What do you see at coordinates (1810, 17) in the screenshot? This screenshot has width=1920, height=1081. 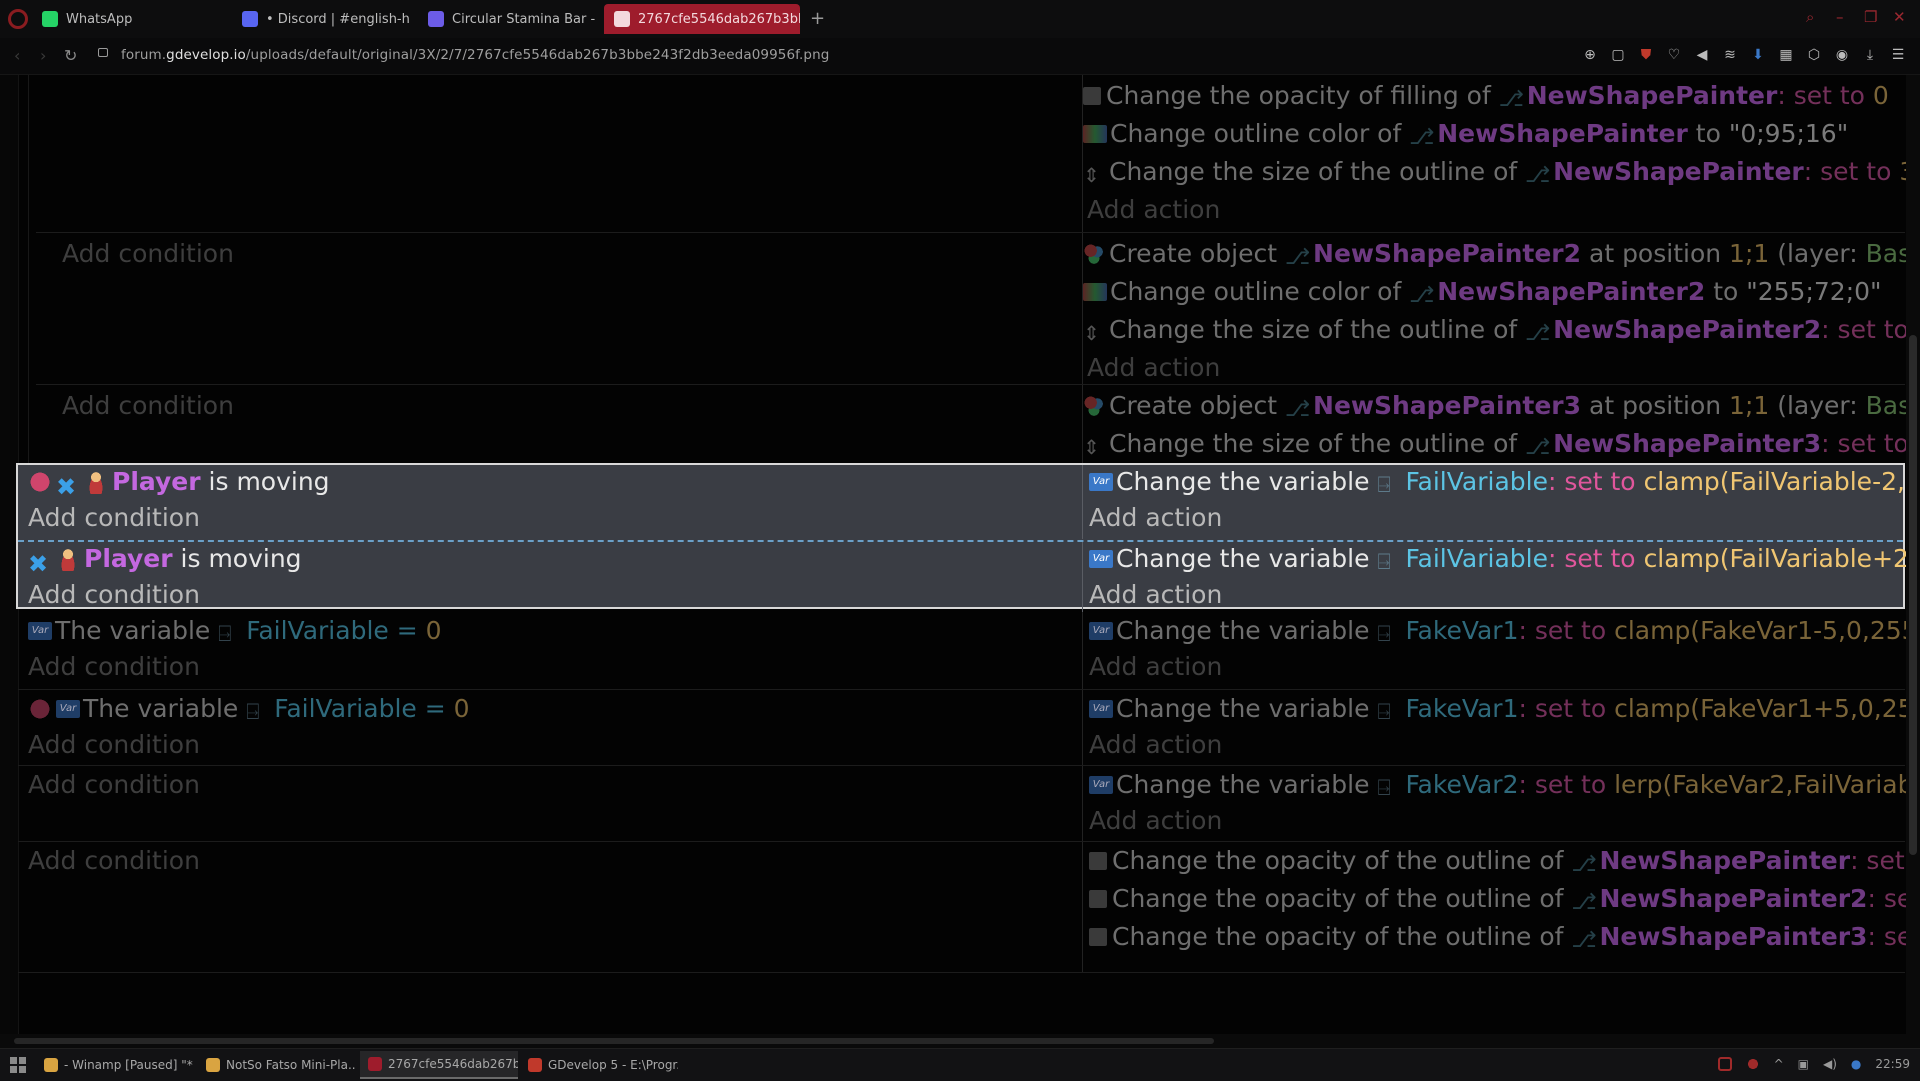 I see `search-icon: ⌕` at bounding box center [1810, 17].